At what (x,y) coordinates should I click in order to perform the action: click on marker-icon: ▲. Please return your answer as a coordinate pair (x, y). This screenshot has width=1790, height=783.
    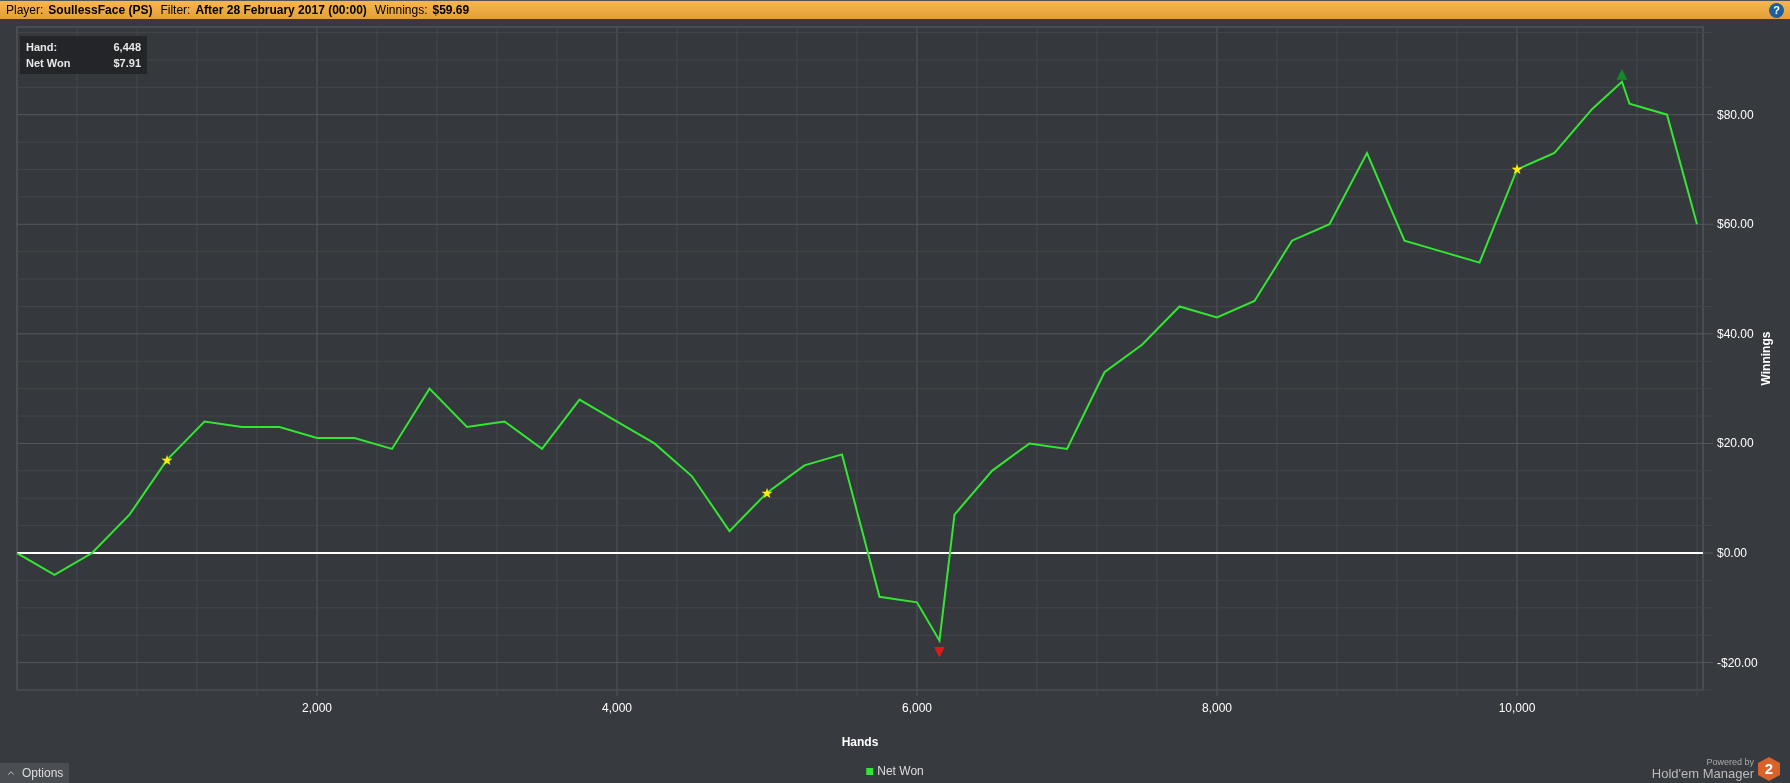
    Looking at the image, I should click on (1622, 72).